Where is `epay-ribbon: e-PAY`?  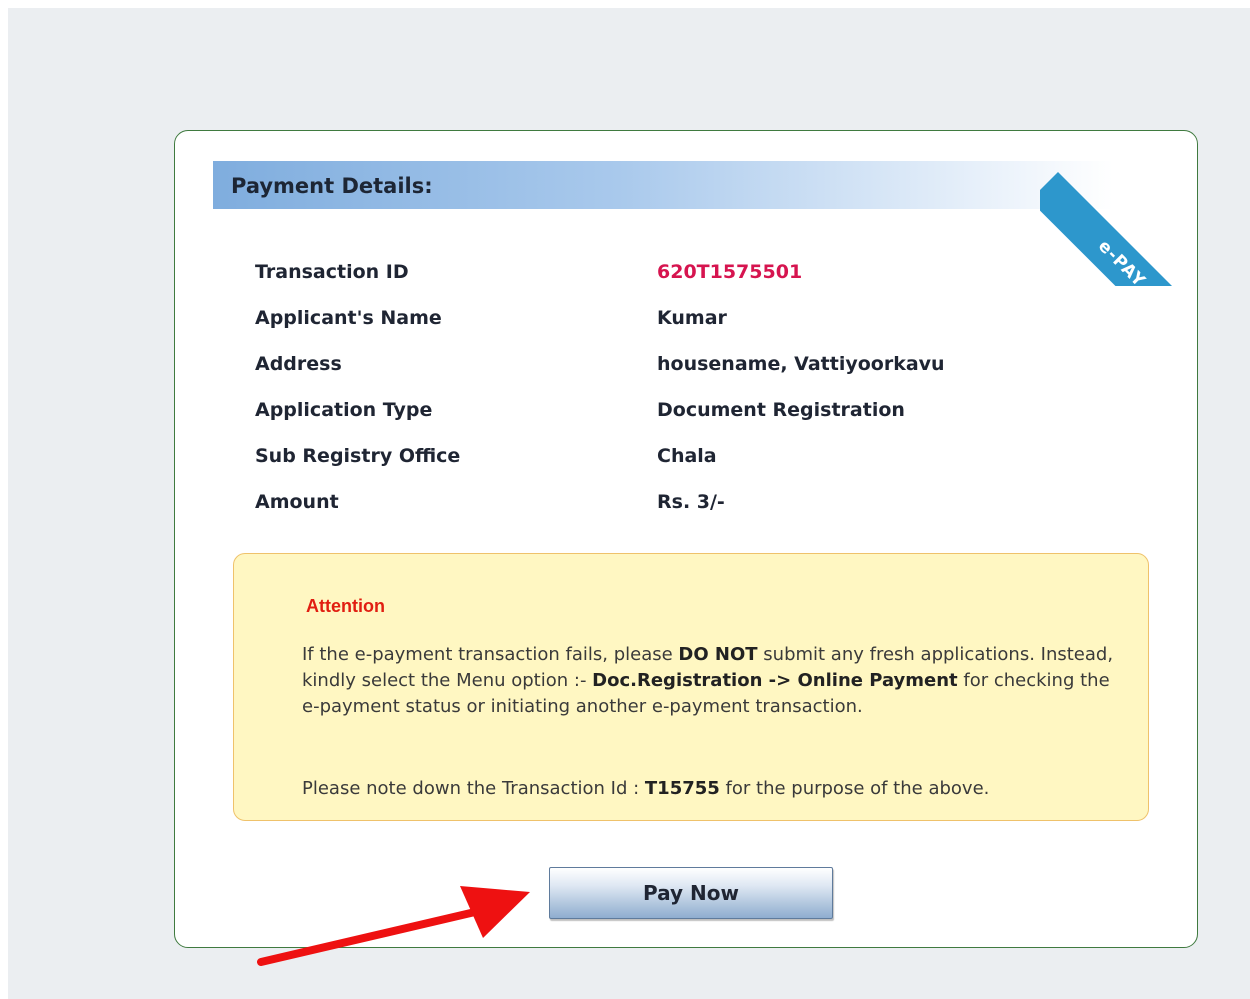
epay-ribbon: e-PAY is located at coordinates (1122, 205).